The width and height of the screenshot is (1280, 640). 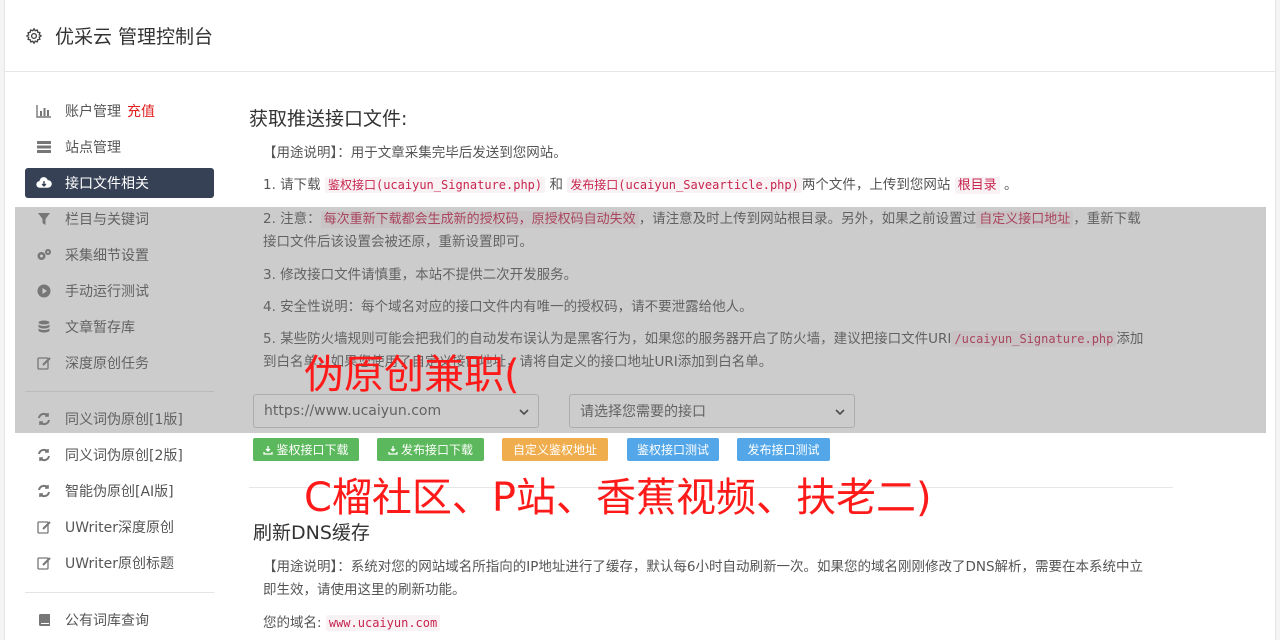 What do you see at coordinates (640, 36) in the screenshot?
I see `top-header: 优采云 管理控制台` at bounding box center [640, 36].